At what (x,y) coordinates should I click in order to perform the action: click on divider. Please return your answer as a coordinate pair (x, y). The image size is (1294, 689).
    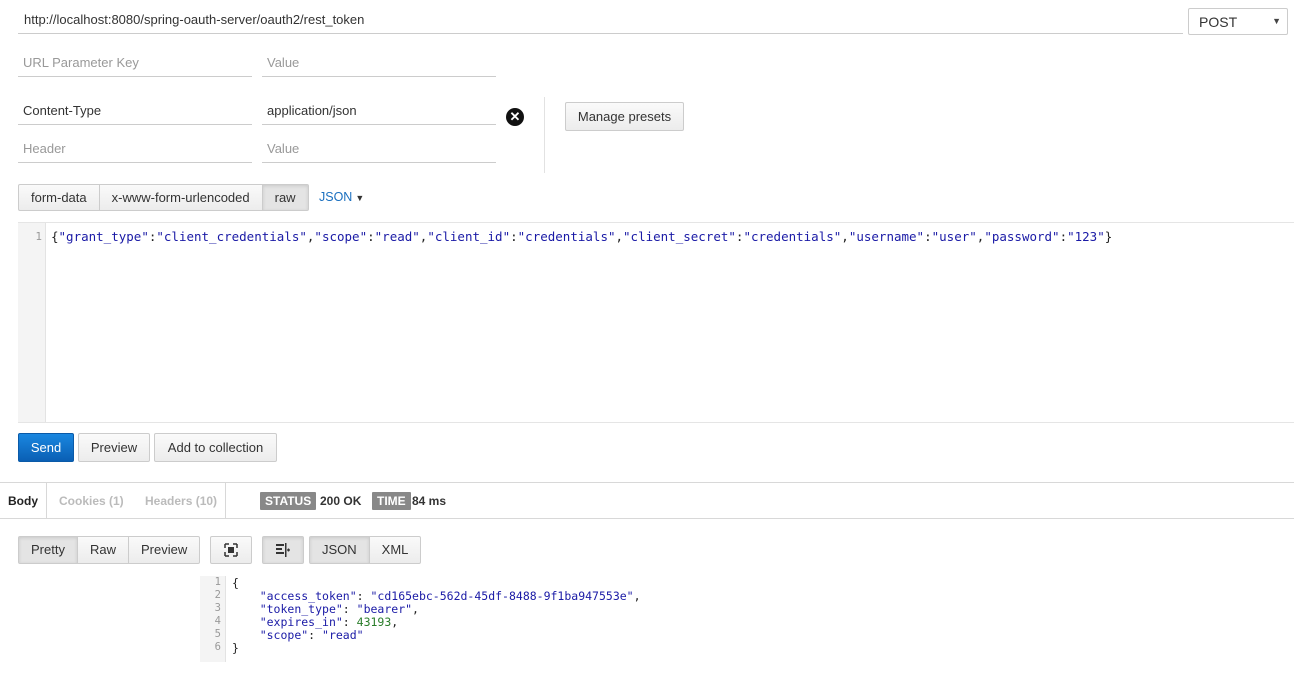
    Looking at the image, I should click on (544, 135).